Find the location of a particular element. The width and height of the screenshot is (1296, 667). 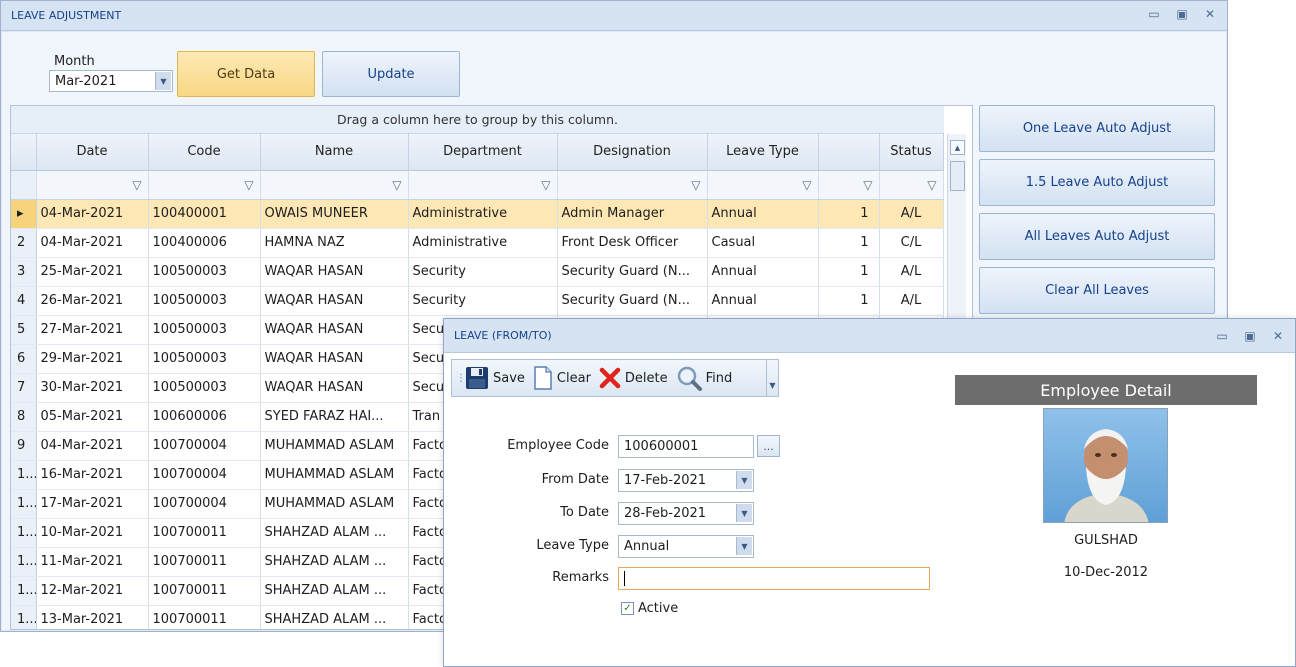

cell-date: 10-Mar-2021 is located at coordinates (92, 533).